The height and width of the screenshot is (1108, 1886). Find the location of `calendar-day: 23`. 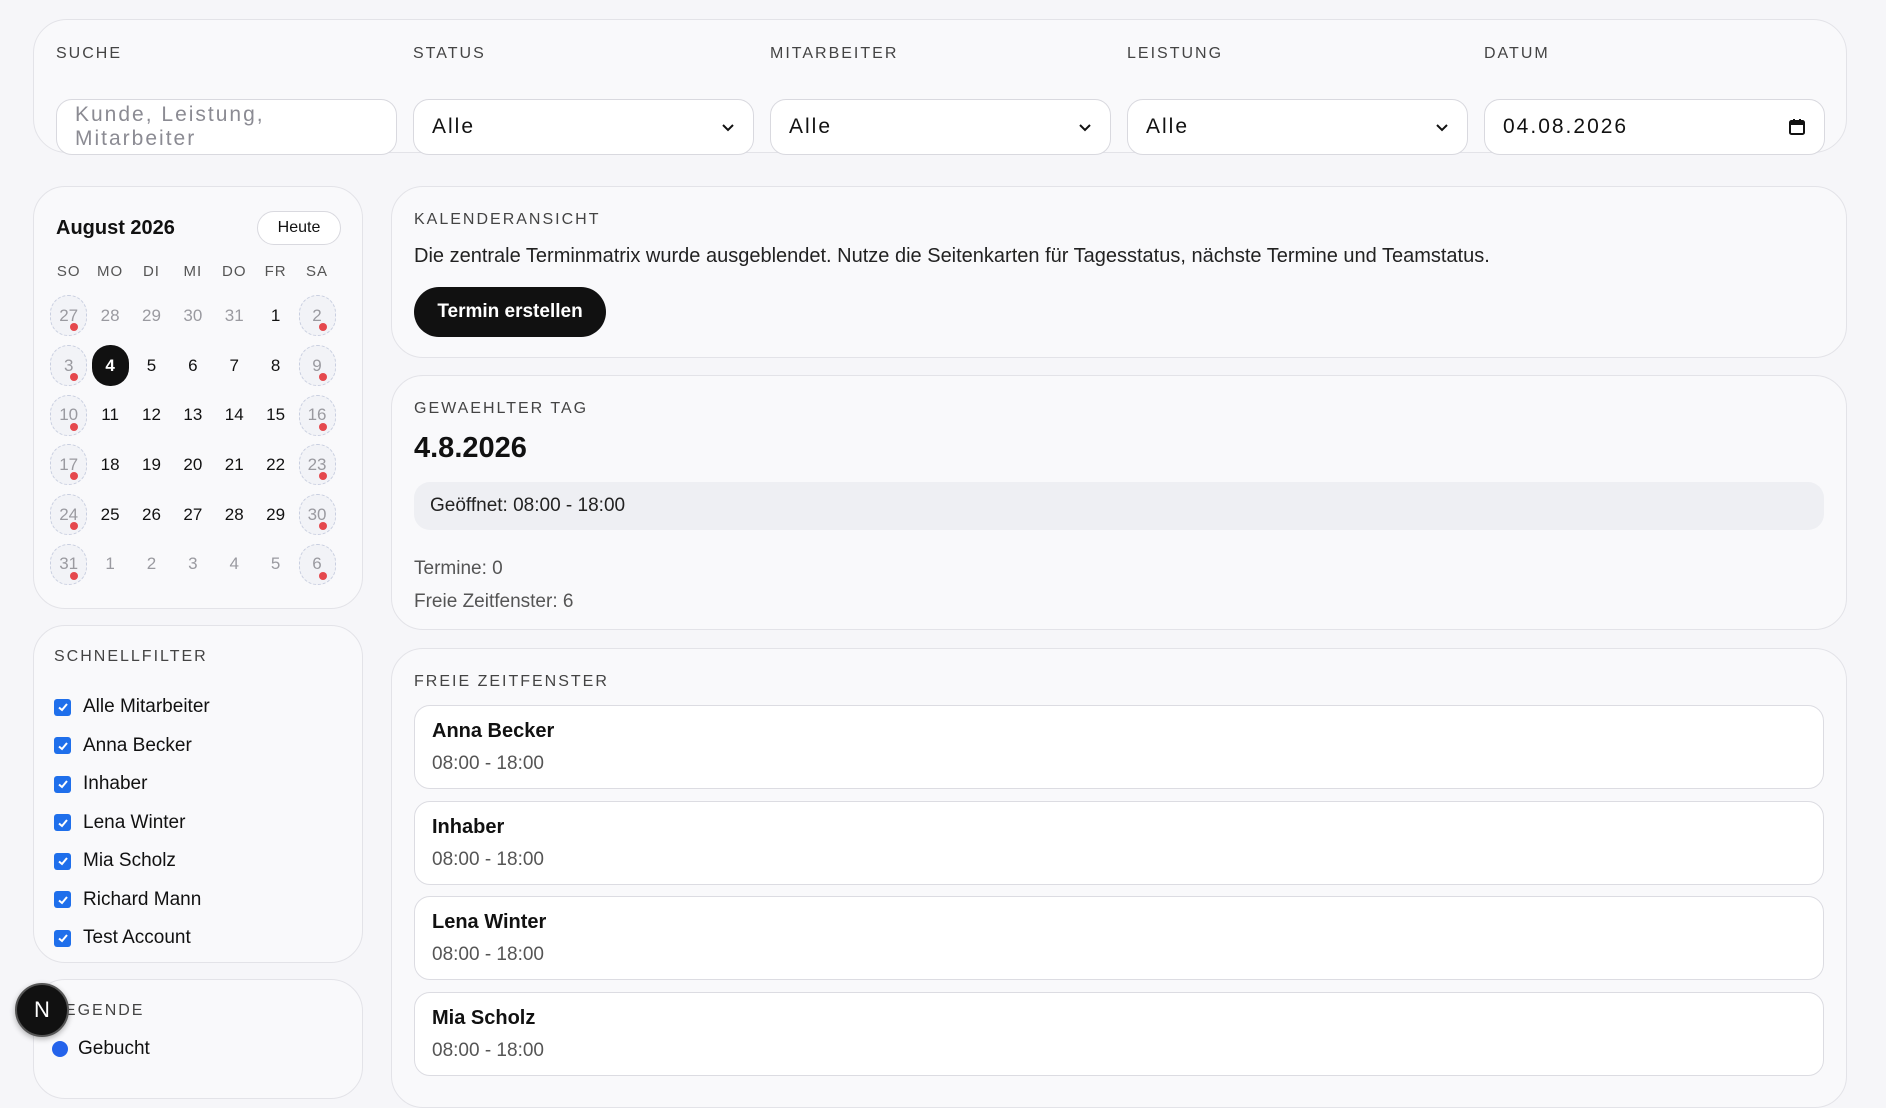

calendar-day: 23 is located at coordinates (316, 465).